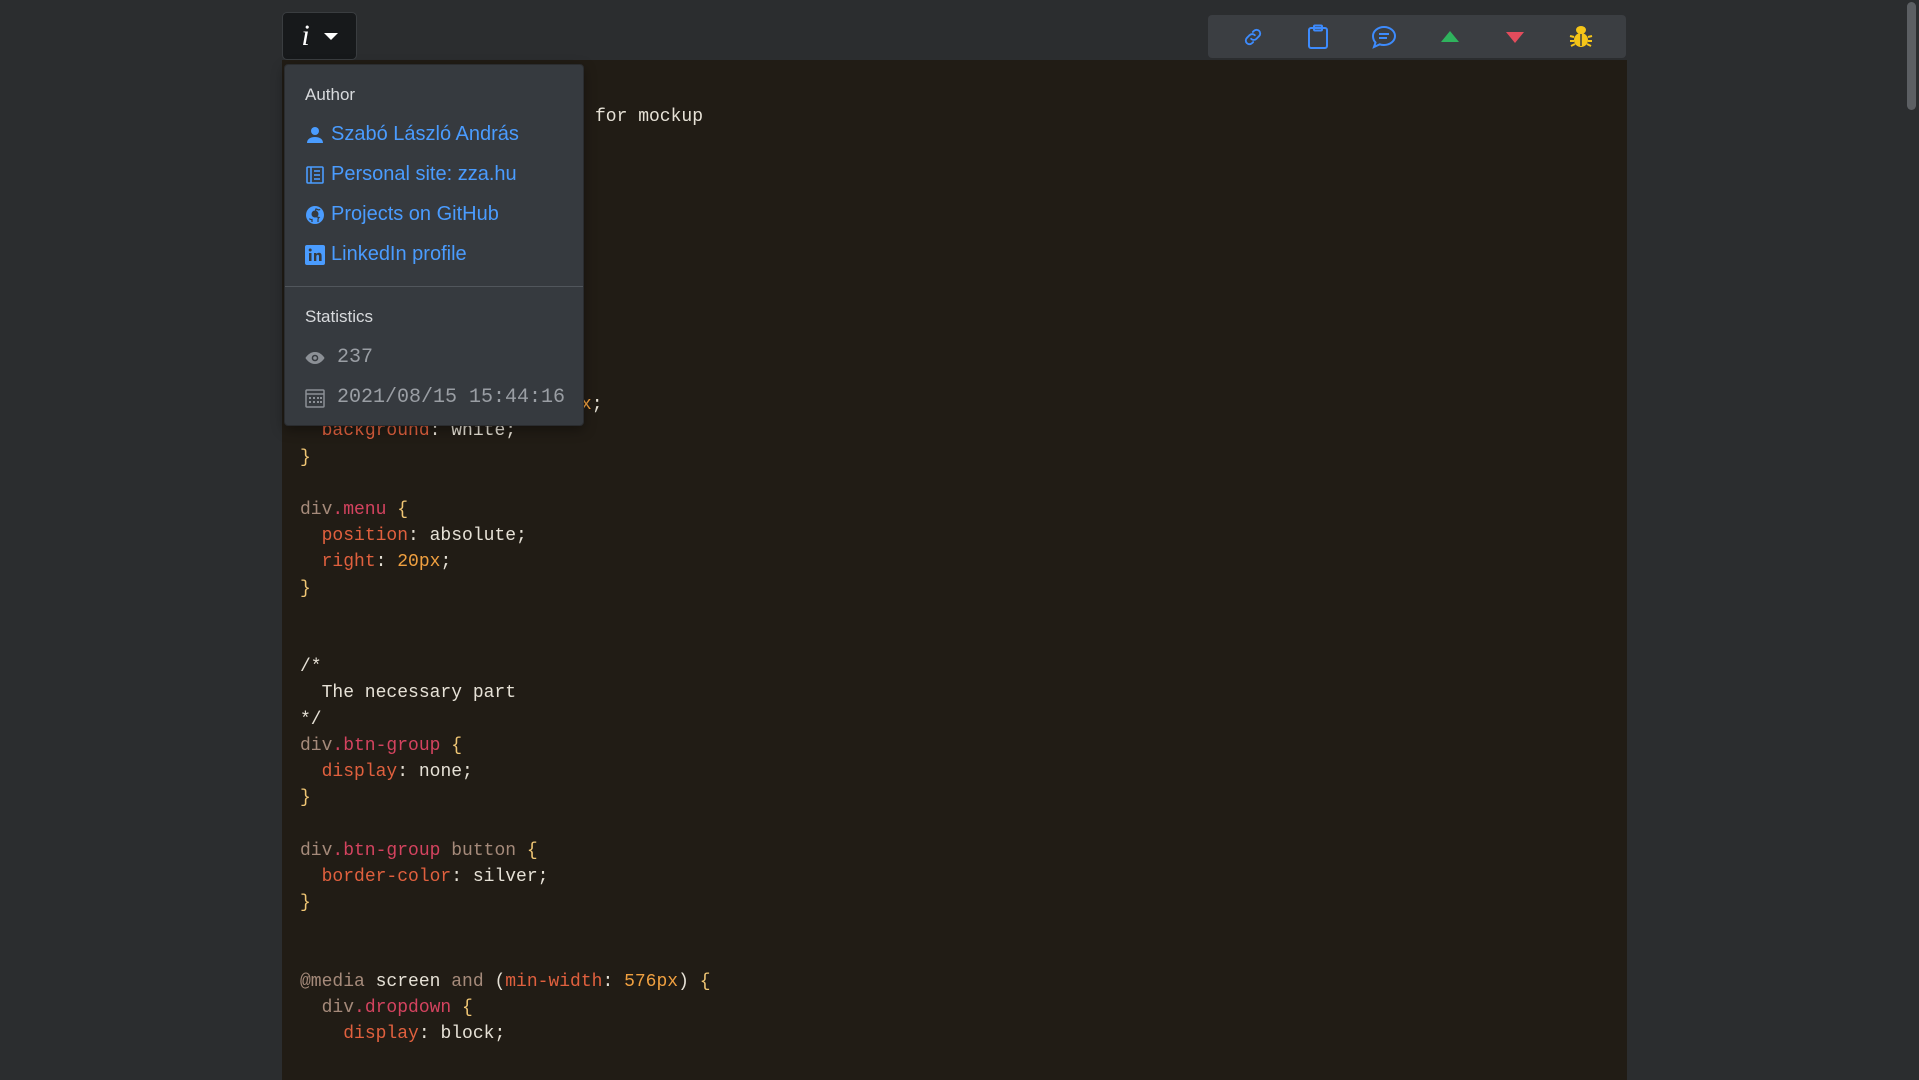 The width and height of the screenshot is (1919, 1080). What do you see at coordinates (412, 134) in the screenshot?
I see `author-name-link: Szabó László András` at bounding box center [412, 134].